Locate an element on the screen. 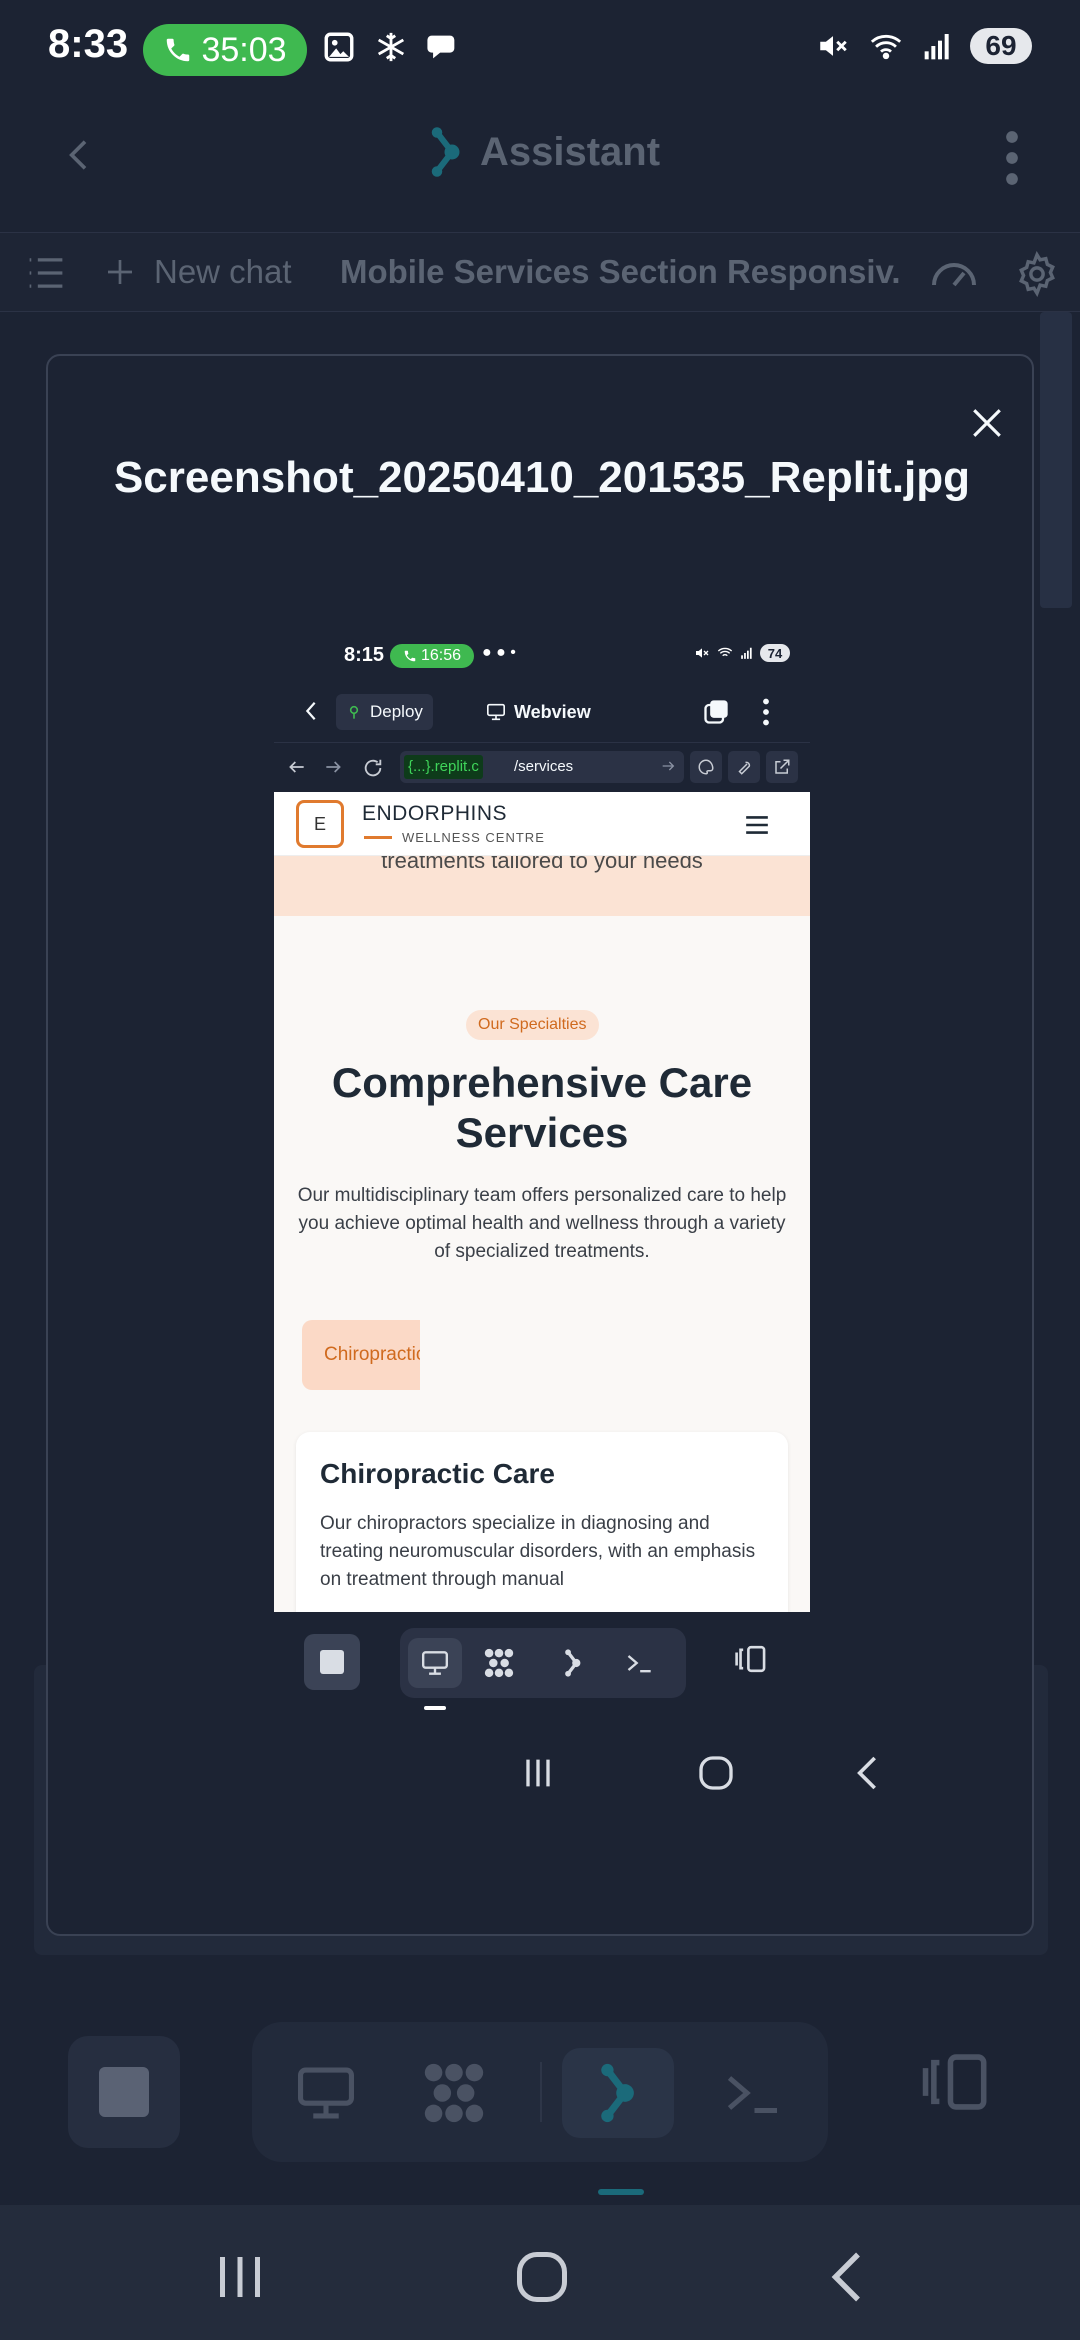  palette-tool is located at coordinates (706, 767).